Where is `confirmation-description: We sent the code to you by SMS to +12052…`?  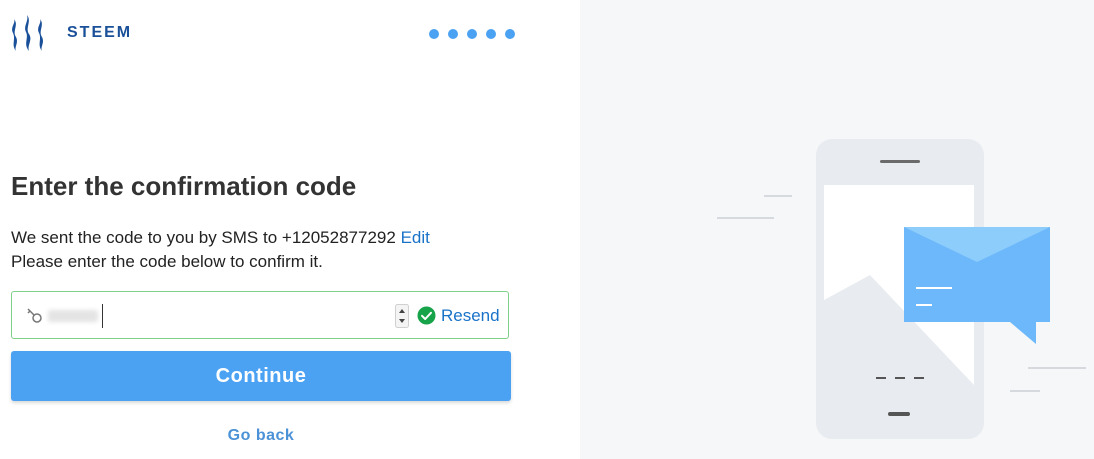
confirmation-description: We sent the code to you by SMS to +12052… is located at coordinates (220, 250).